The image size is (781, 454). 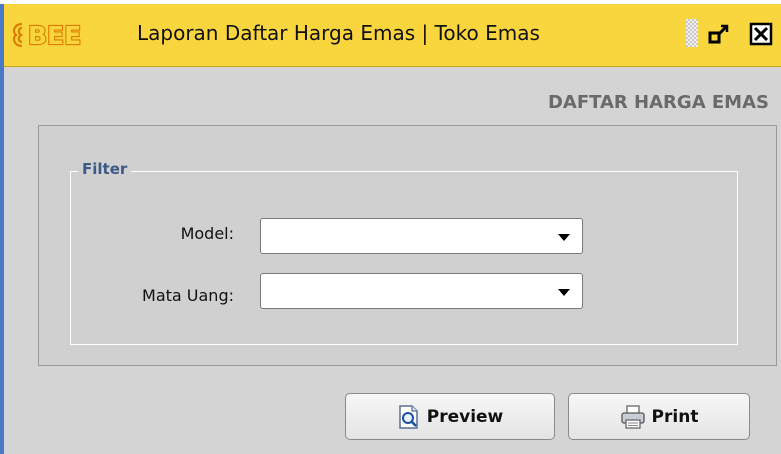 What do you see at coordinates (409, 417) in the screenshot?
I see `preview-magnifier-icon` at bounding box center [409, 417].